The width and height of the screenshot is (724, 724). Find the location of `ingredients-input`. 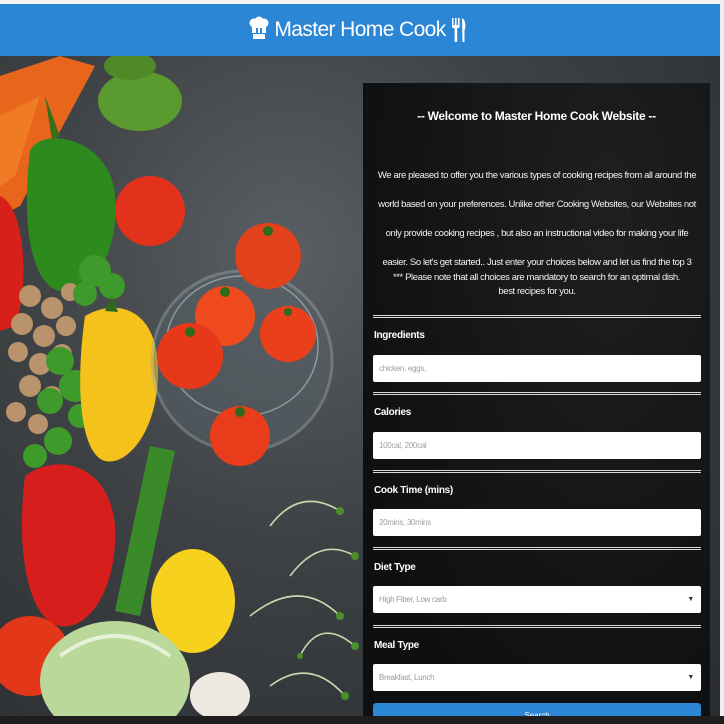

ingredients-input is located at coordinates (537, 368).